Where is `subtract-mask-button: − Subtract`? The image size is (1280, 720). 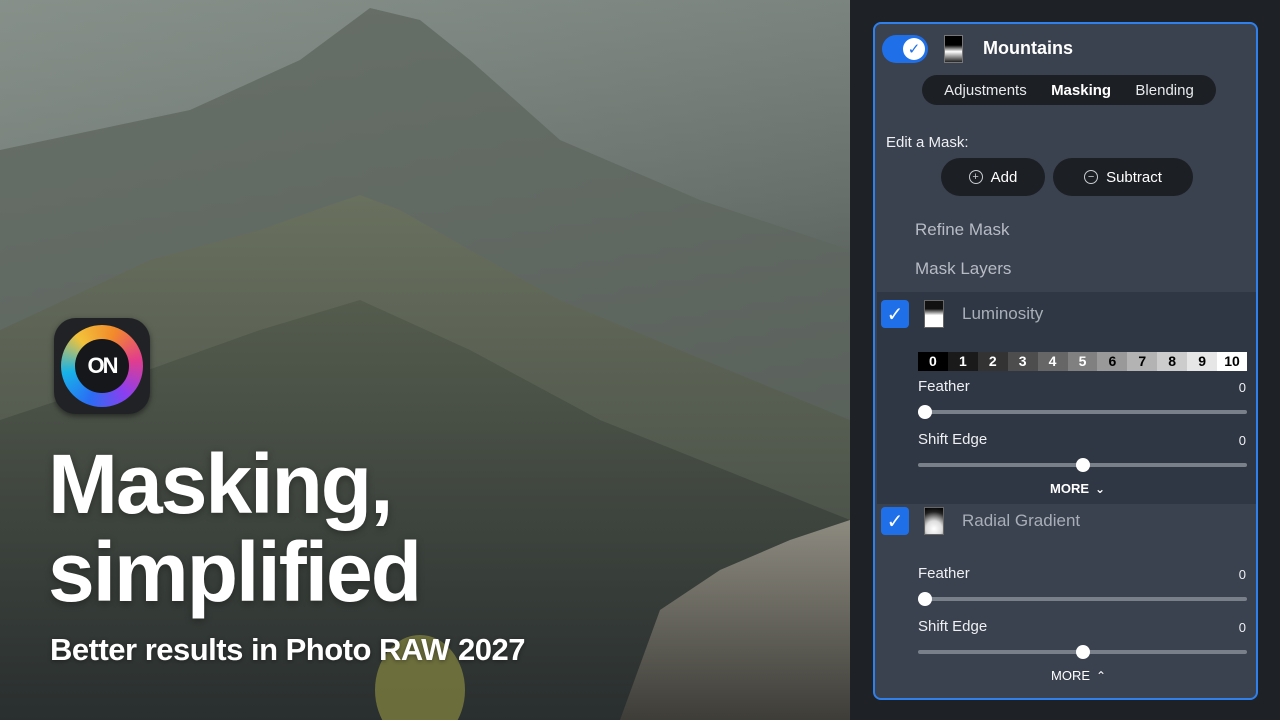
subtract-mask-button: − Subtract is located at coordinates (1123, 177).